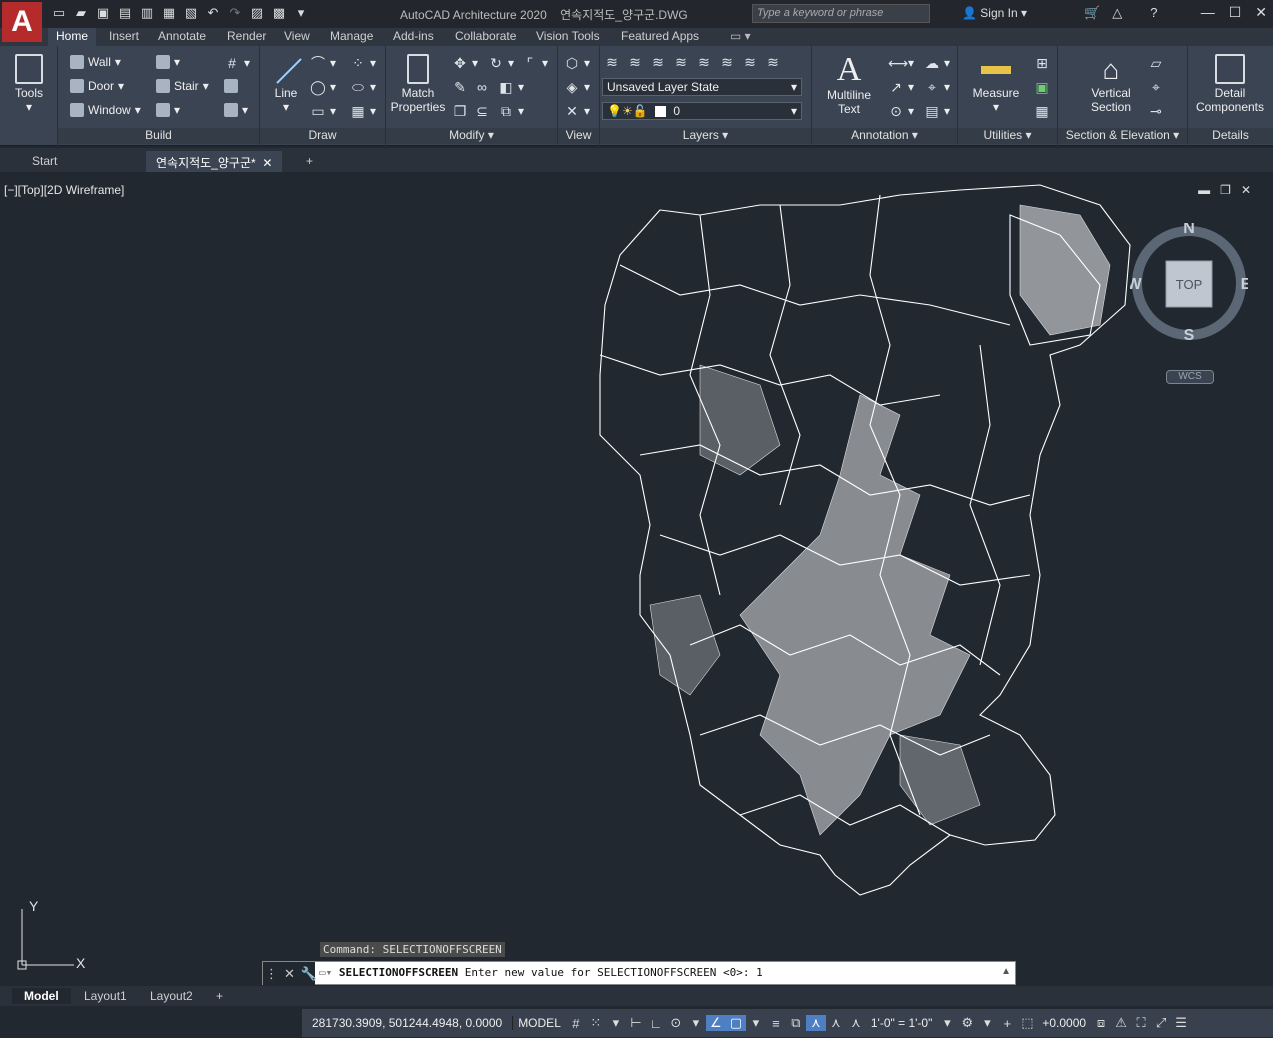  I want to click on workspace-menu-icon: ▾, so click(987, 1023).